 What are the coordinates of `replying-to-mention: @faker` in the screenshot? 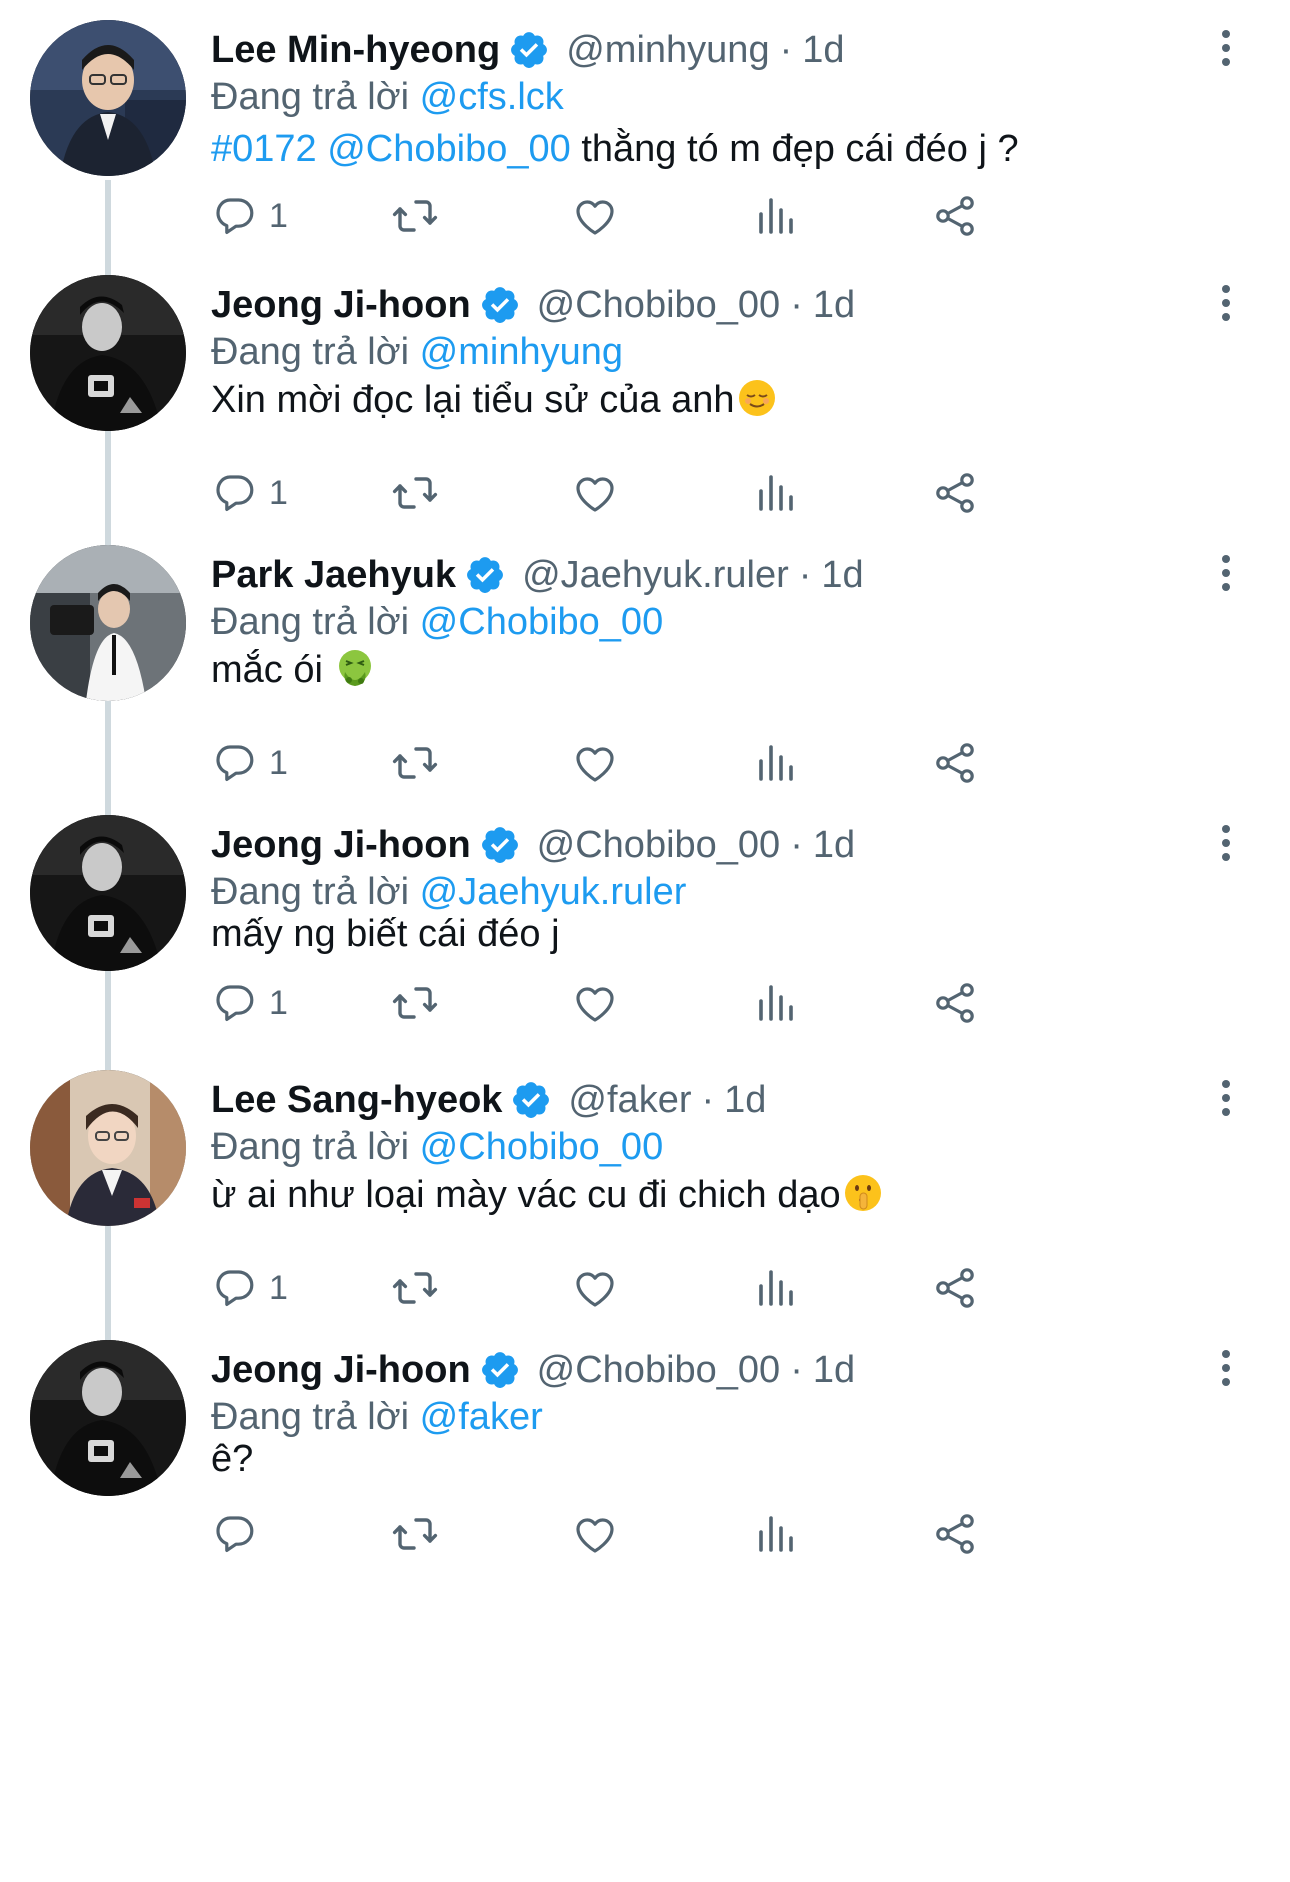 It's located at (481, 1417).